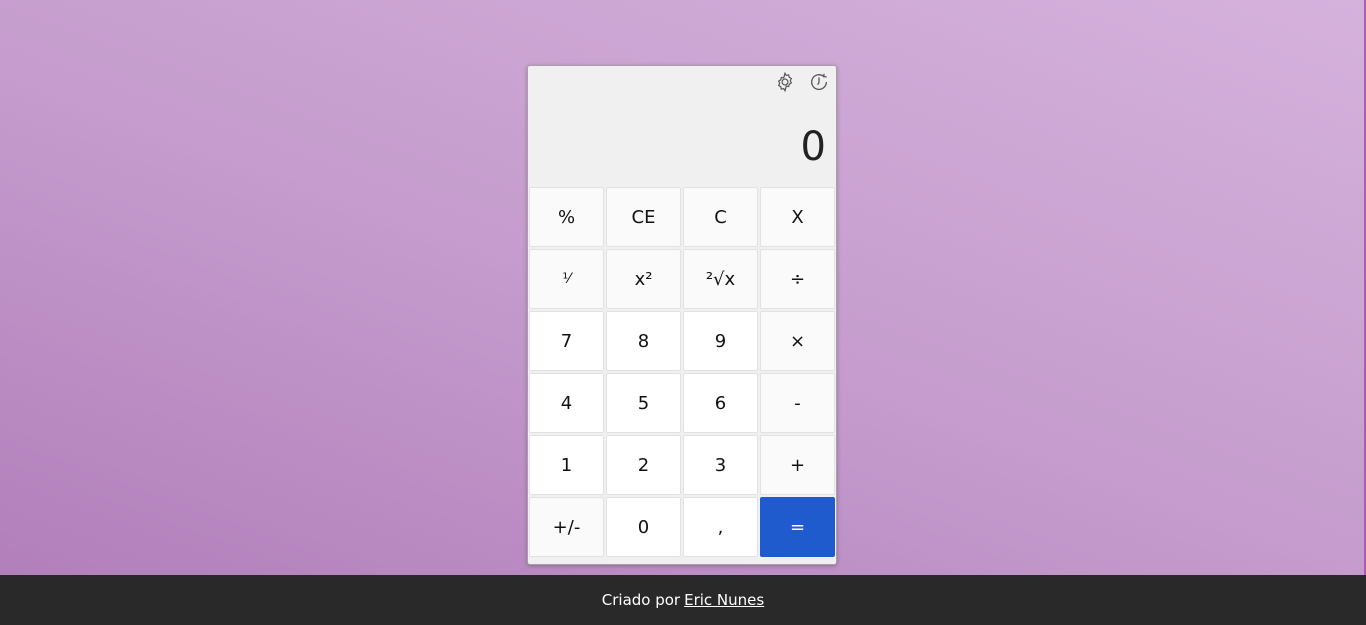 The height and width of the screenshot is (625, 1366). Describe the element at coordinates (643, 465) in the screenshot. I see `digit-2-button: 2` at that location.